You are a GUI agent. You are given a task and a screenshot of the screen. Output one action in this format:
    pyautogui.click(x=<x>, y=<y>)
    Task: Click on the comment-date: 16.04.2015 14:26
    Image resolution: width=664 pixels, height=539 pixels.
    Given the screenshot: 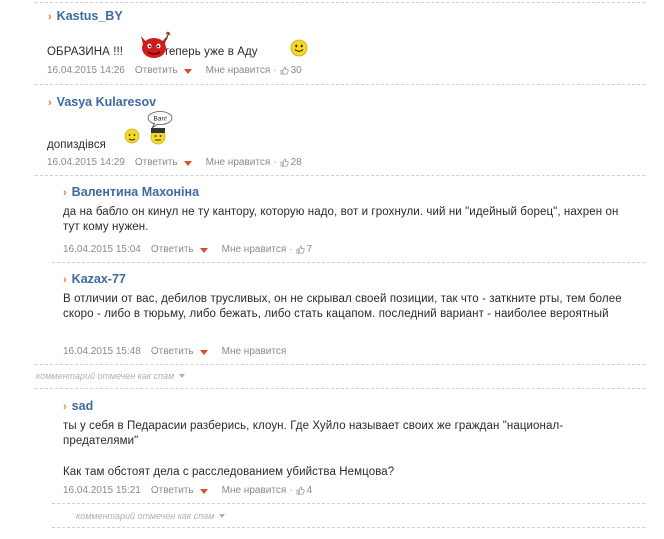 What is the action you would take?
    pyautogui.click(x=86, y=70)
    